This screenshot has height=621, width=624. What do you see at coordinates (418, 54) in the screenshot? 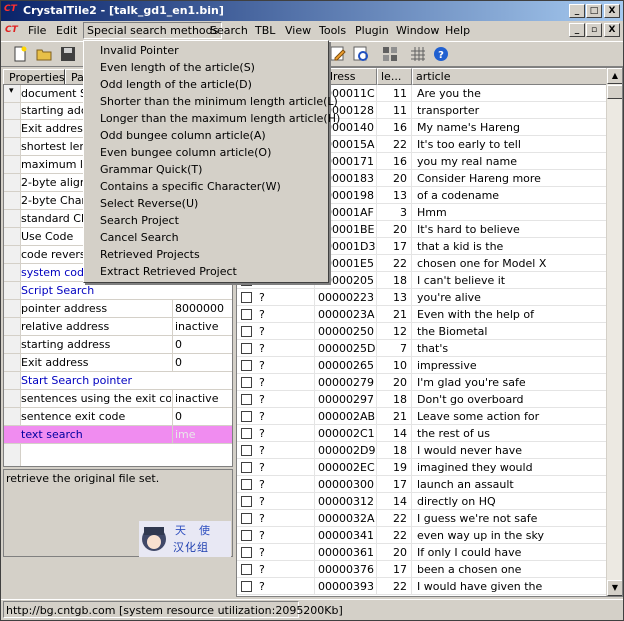
I see `grid-icon` at bounding box center [418, 54].